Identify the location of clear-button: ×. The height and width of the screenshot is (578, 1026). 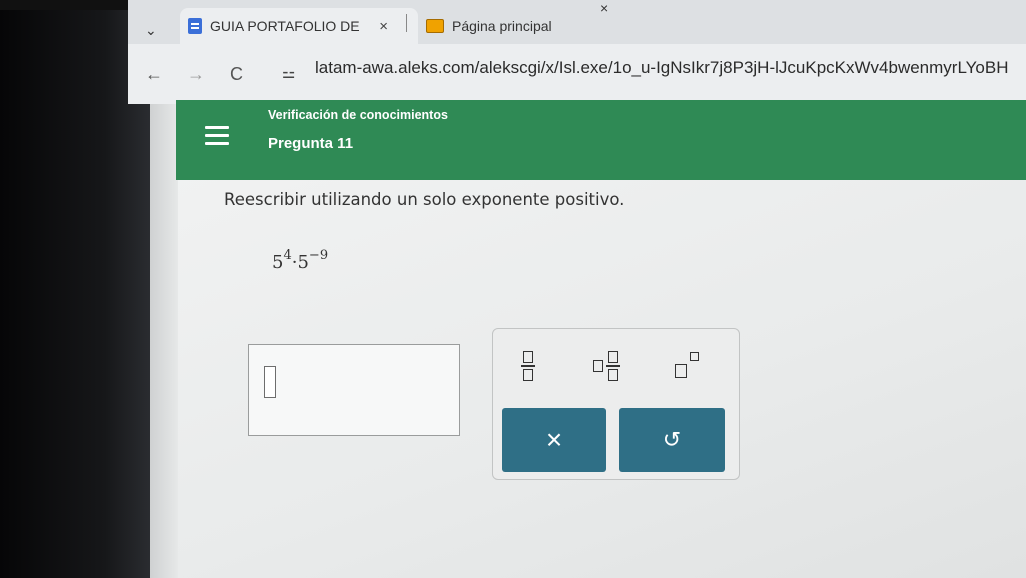
(554, 440).